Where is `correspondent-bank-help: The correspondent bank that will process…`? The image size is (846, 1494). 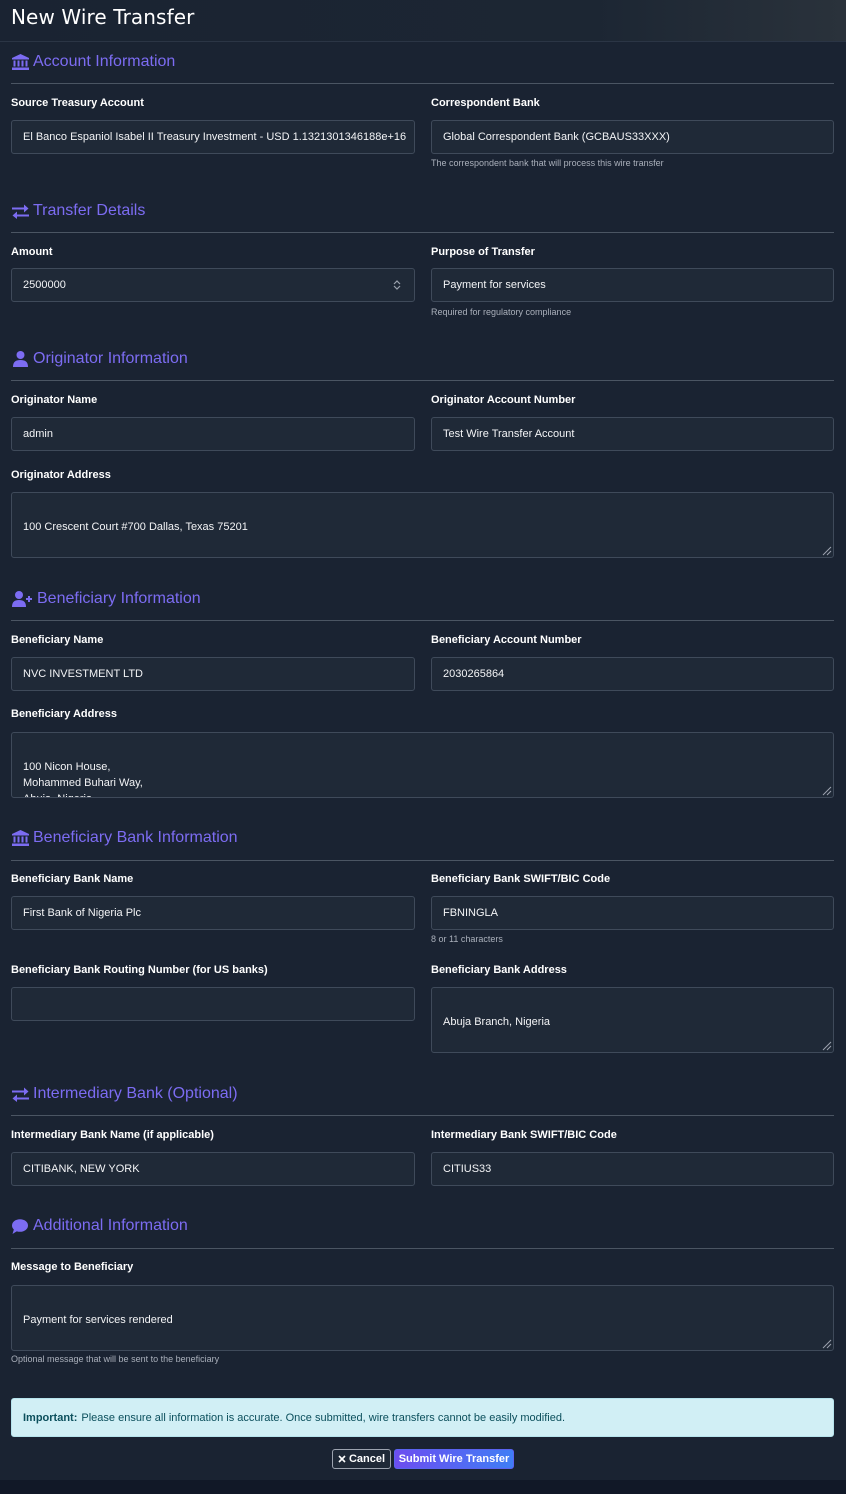 correspondent-bank-help: The correspondent bank that will process… is located at coordinates (547, 163).